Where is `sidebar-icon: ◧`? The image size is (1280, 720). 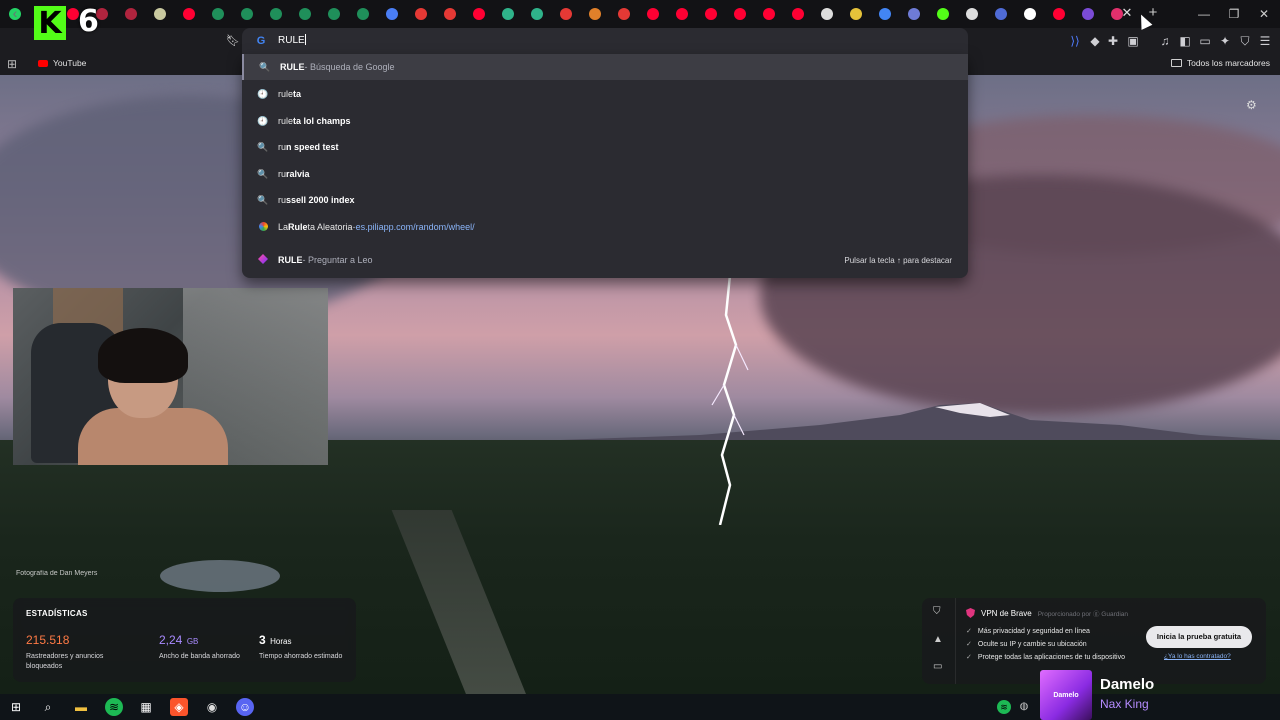
sidebar-icon: ◧ is located at coordinates (1185, 41).